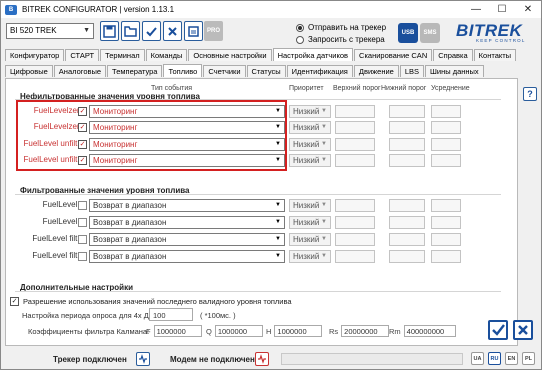  I want to click on tracker-connect-button, so click(143, 359).